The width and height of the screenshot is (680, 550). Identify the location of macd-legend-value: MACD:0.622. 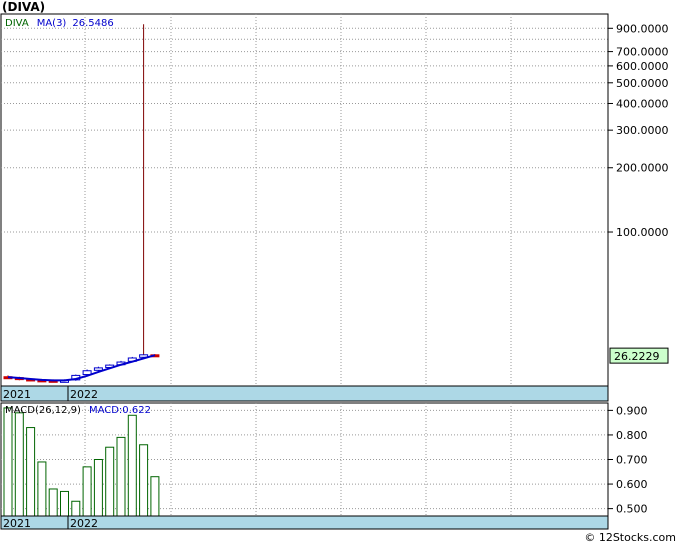
(120, 410).